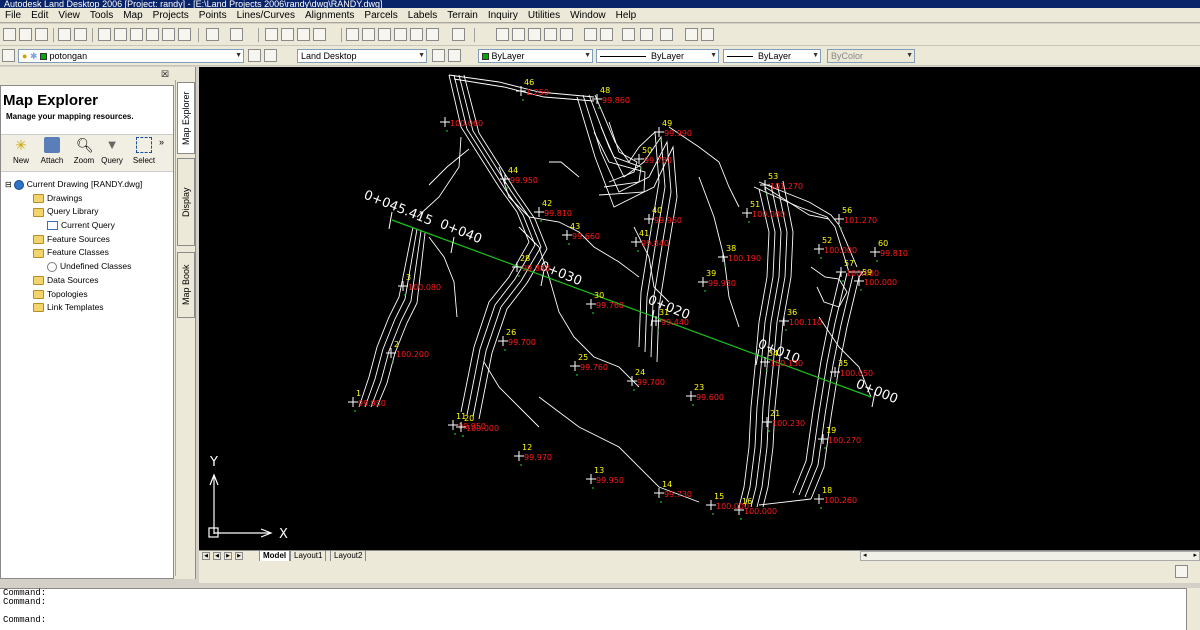 This screenshot has width=1200, height=630. Describe the element at coordinates (8, 184) in the screenshot. I see `collapse-icon: ⊟` at that location.